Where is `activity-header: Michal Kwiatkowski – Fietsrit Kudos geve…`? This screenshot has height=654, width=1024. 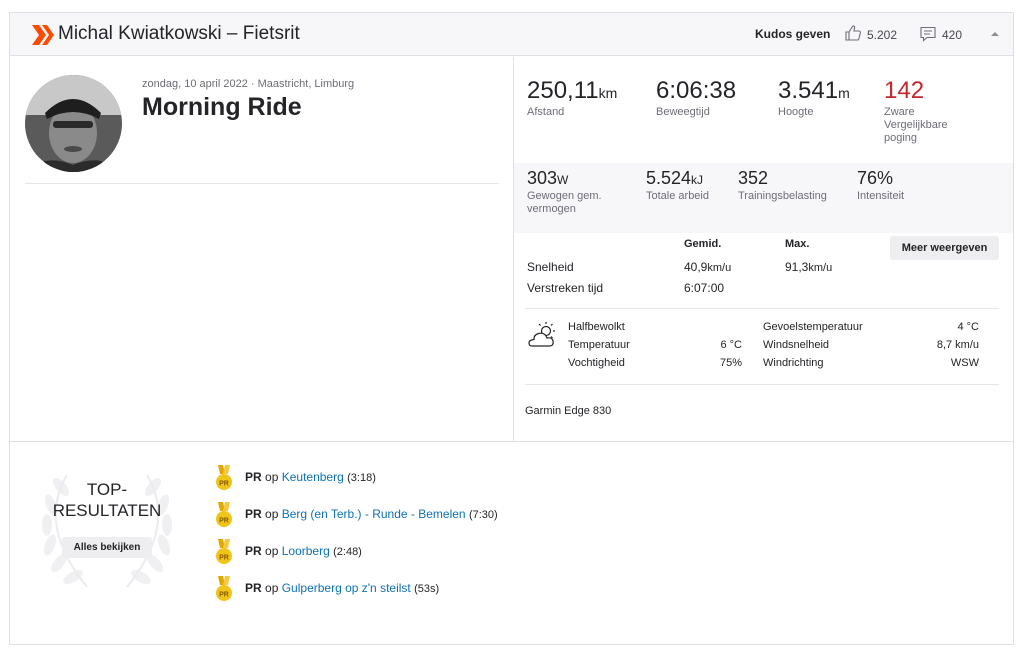 activity-header: Michal Kwiatkowski – Fietsrit Kudos geve… is located at coordinates (511, 34).